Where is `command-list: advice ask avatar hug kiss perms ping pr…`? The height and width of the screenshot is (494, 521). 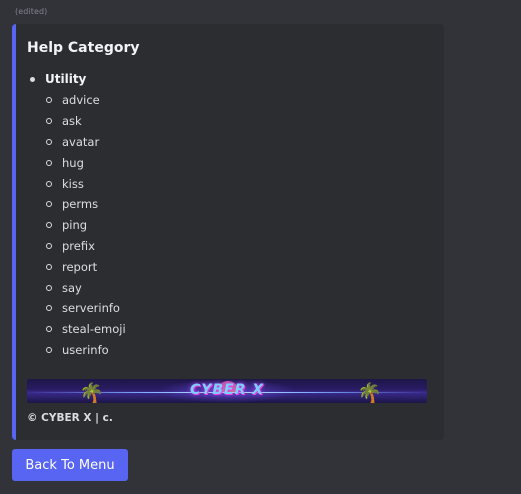 command-list: advice ask avatar hug kiss perms ping pr… is located at coordinates (86, 225).